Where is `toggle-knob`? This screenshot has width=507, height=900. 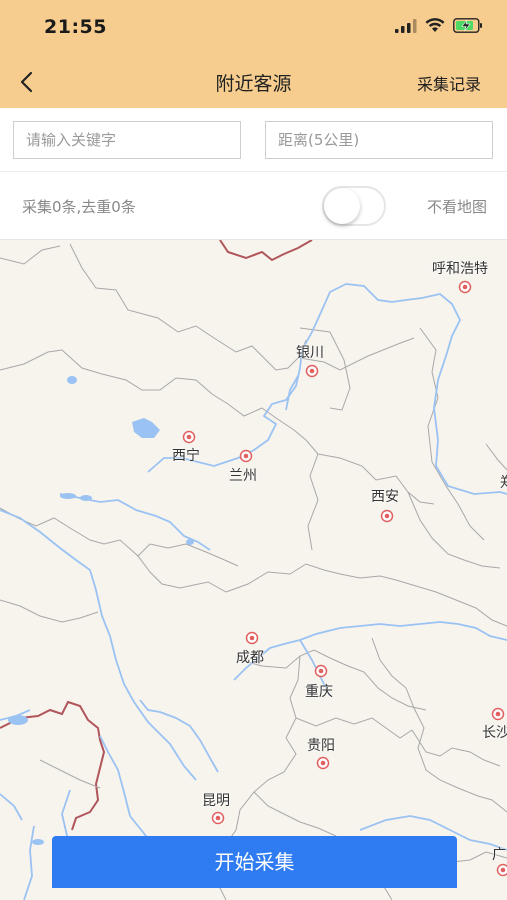
toggle-knob is located at coordinates (342, 206).